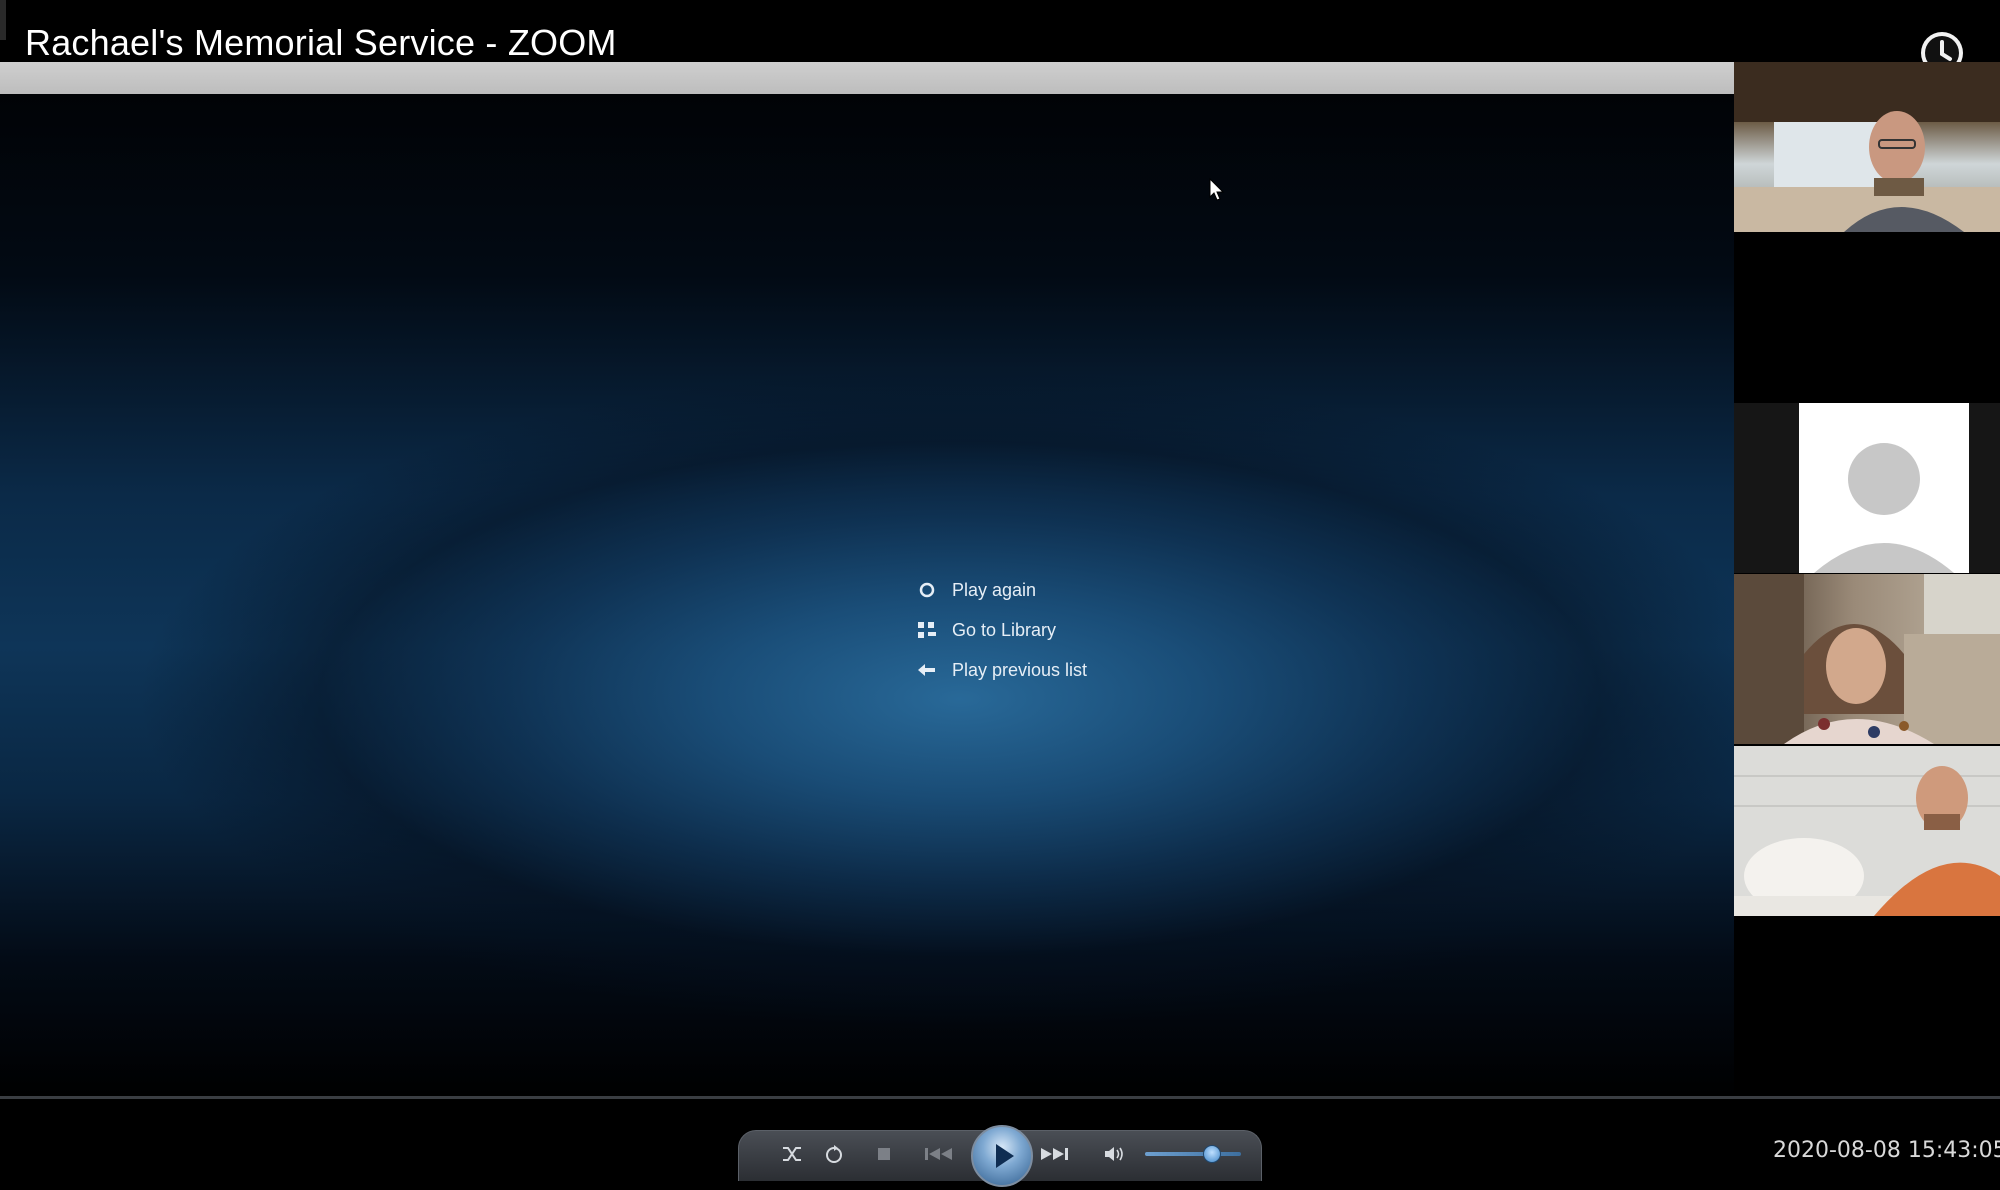 The height and width of the screenshot is (1190, 2000). Describe the element at coordinates (1000, 37) in the screenshot. I see `title-bar: Rachael's Memorial Service - ZOOM` at that location.